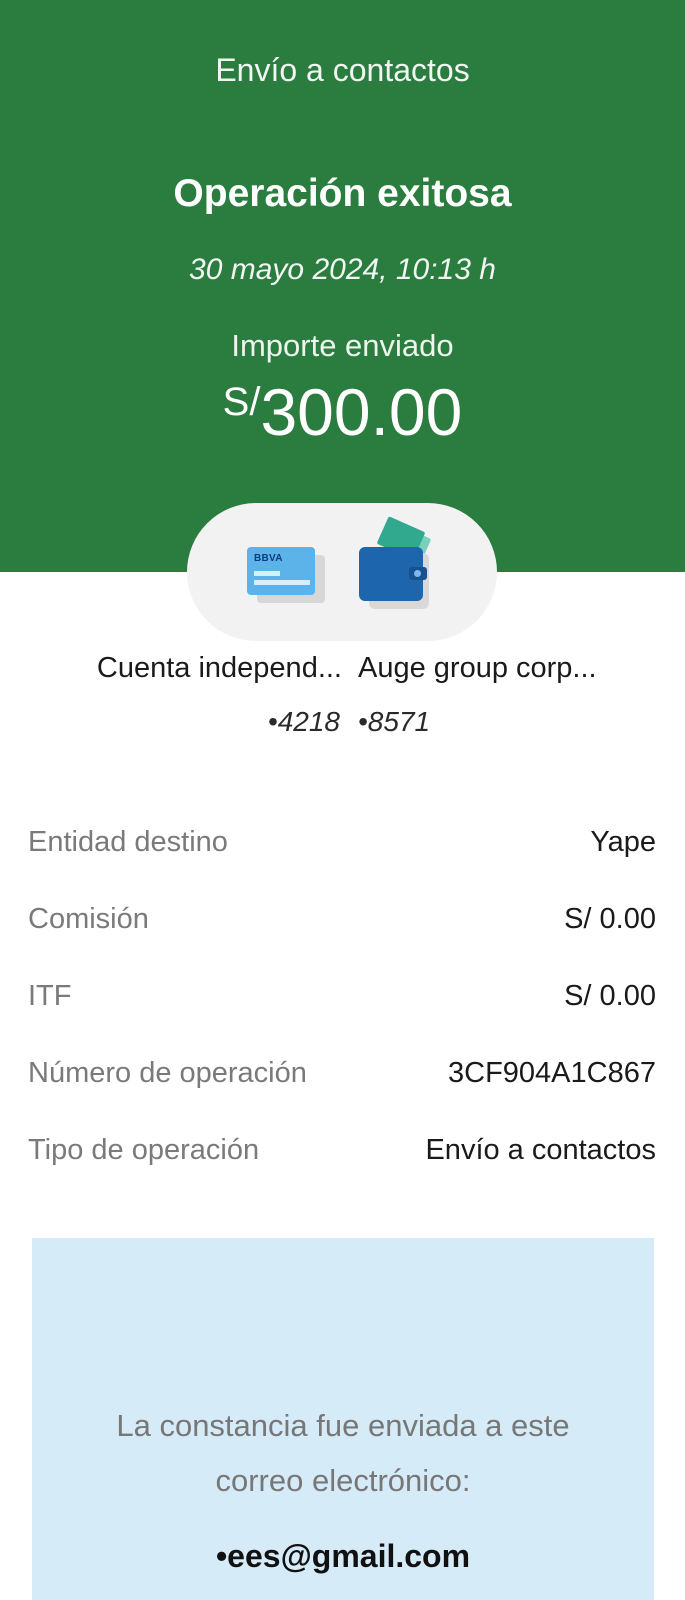  Describe the element at coordinates (361, 412) in the screenshot. I see `amount-value: 300.00` at that location.